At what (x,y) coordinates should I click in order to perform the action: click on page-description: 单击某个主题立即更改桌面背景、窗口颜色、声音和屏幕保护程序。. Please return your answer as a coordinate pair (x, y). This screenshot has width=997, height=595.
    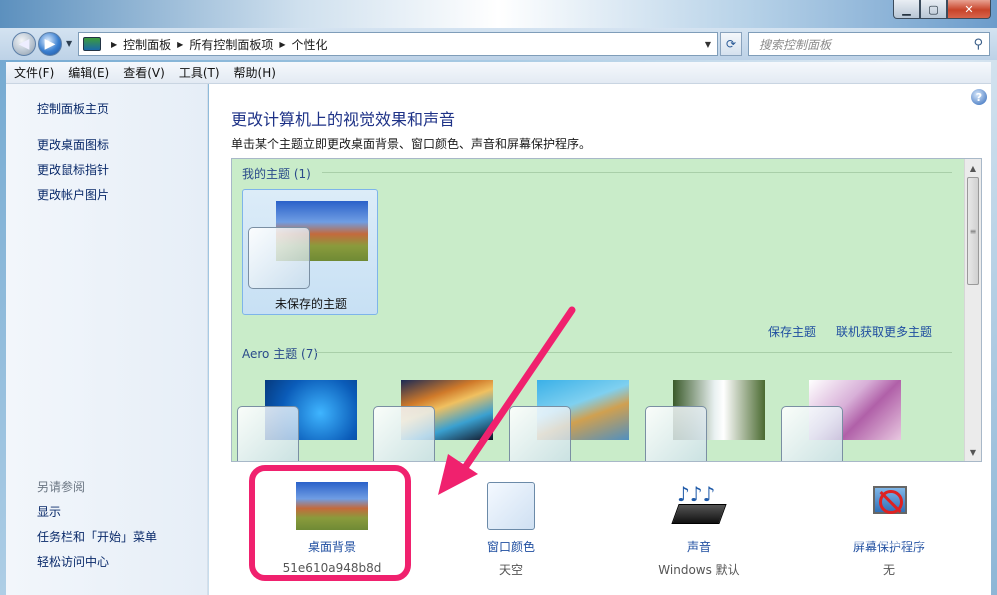
    Looking at the image, I should click on (411, 144).